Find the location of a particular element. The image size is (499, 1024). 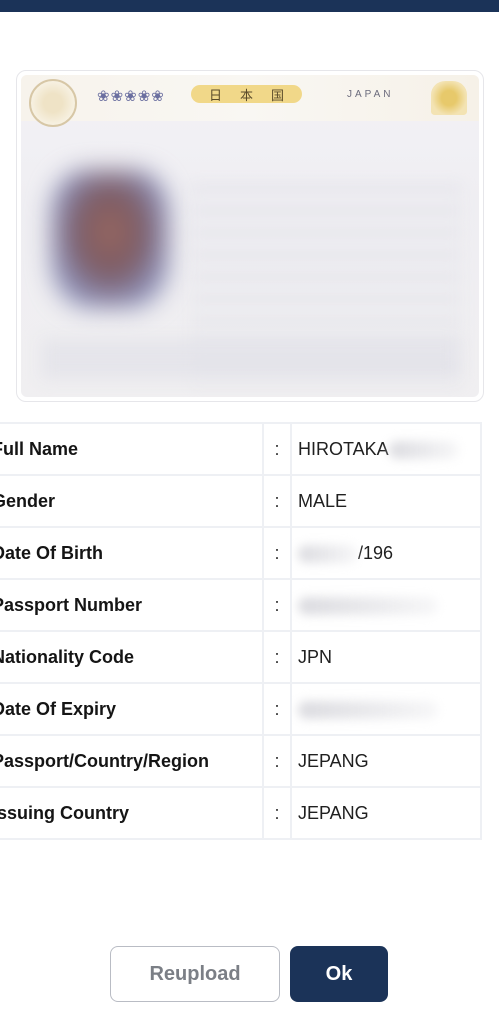

detail-label: Passport Number is located at coordinates (132, 605).